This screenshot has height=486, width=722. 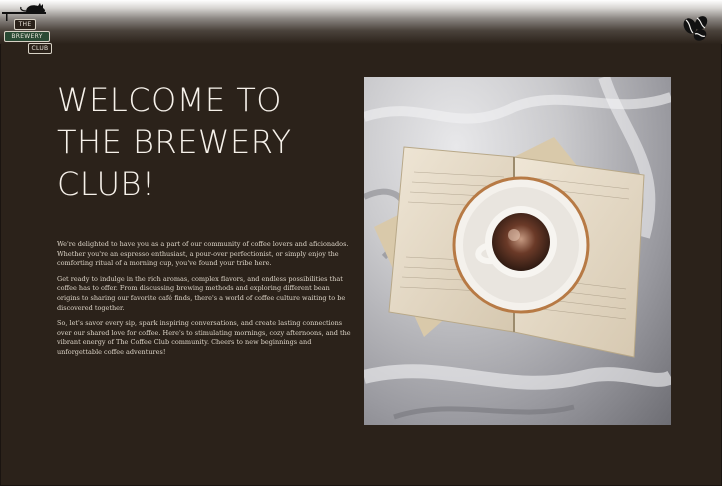 I want to click on logo-line-brewery: BREWERY, so click(x=27, y=36).